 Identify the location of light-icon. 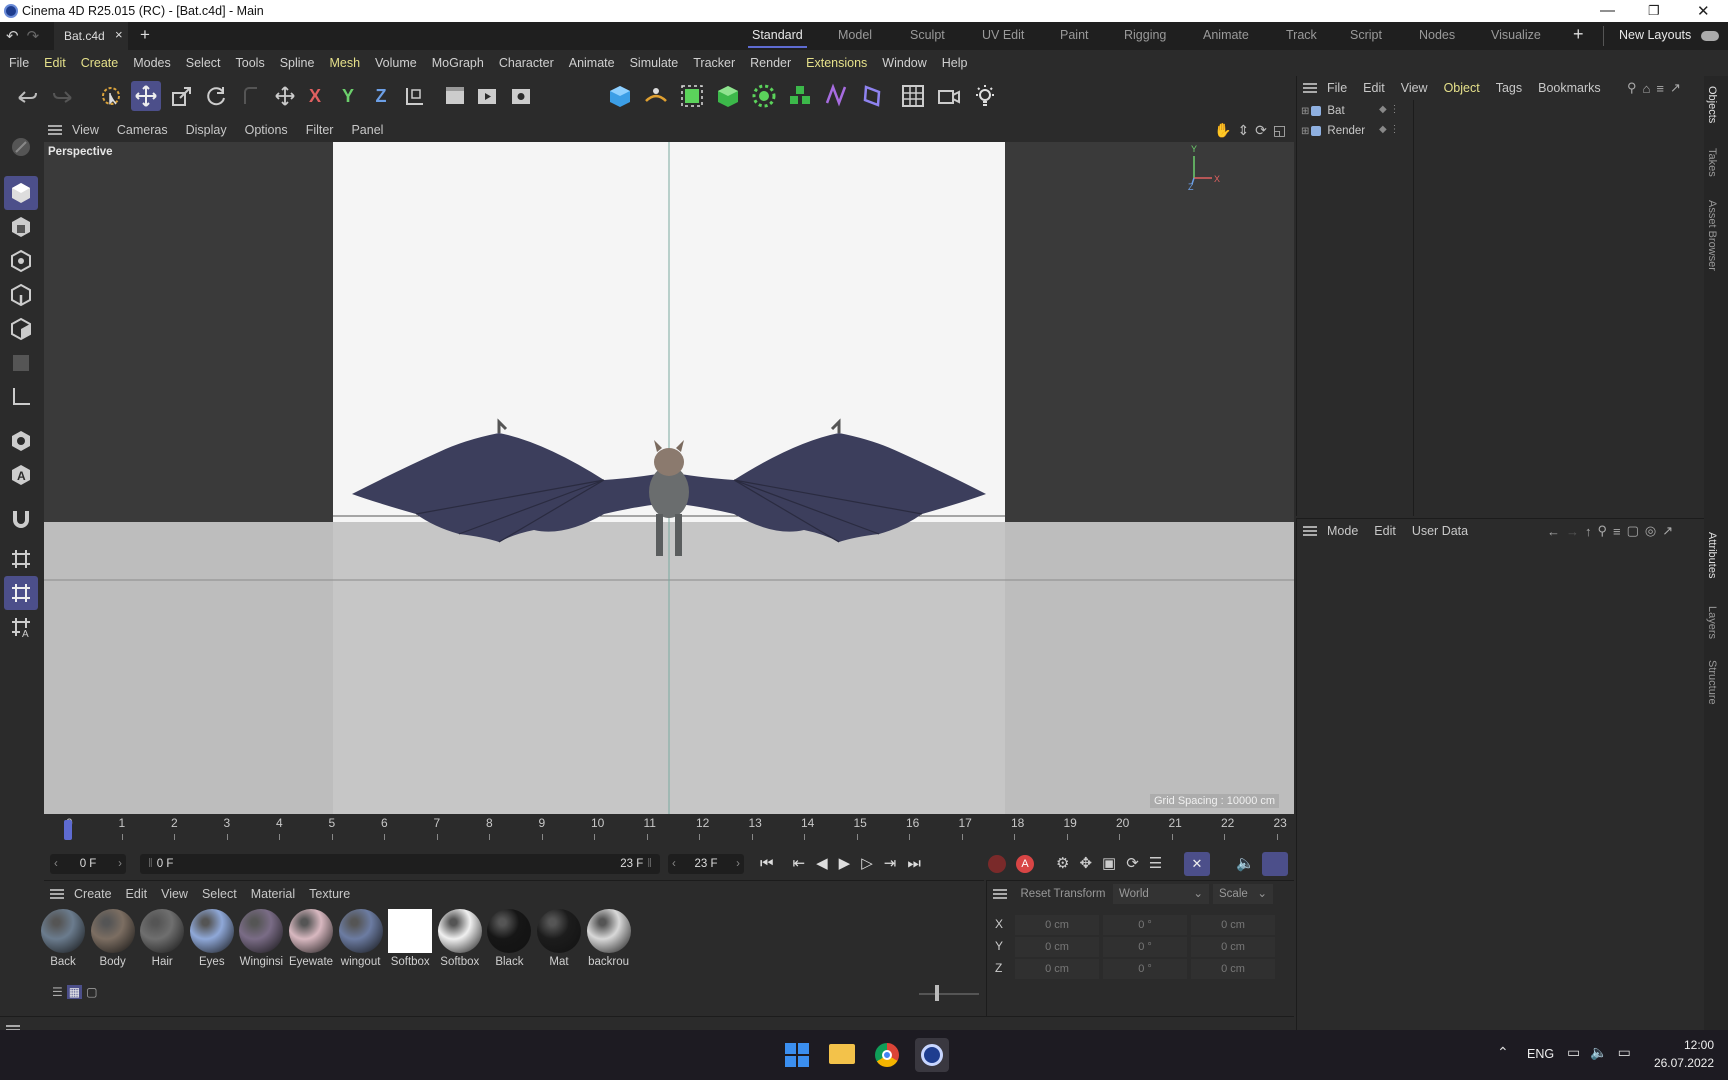
(985, 96).